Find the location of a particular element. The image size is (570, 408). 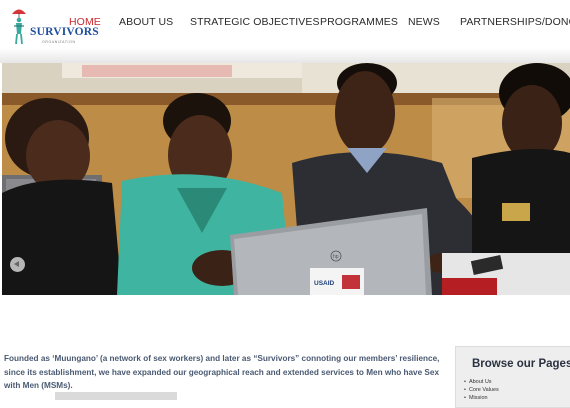

browse-pages-list: About Us Core Values Mission is located at coordinates (481, 390).